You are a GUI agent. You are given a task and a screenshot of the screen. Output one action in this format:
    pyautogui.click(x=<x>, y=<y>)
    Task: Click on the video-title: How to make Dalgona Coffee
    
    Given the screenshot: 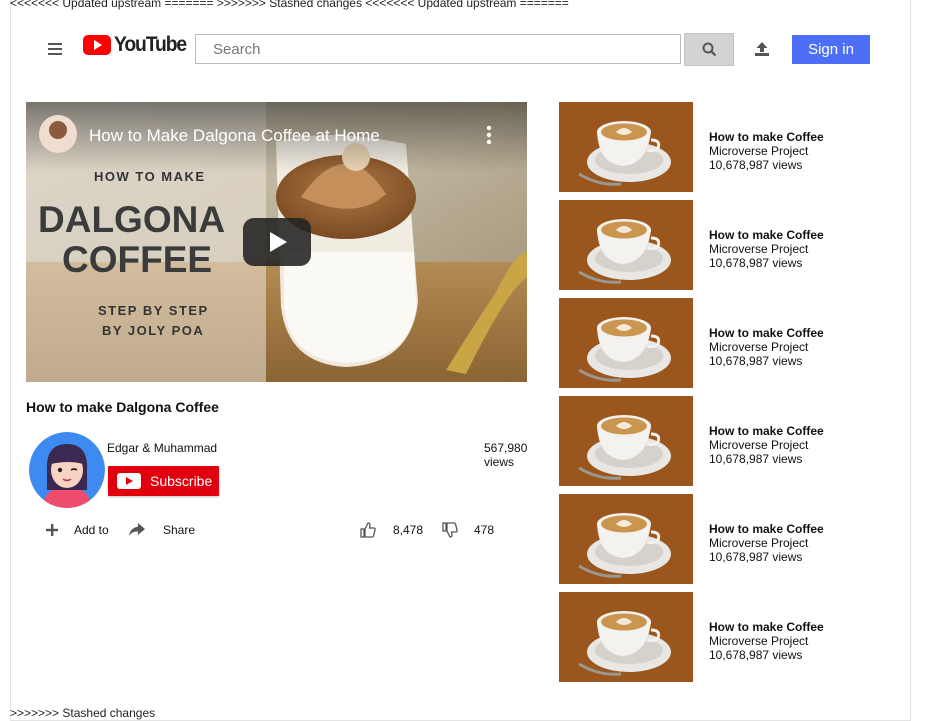 What is the action you would take?
    pyautogui.click(x=122, y=407)
    